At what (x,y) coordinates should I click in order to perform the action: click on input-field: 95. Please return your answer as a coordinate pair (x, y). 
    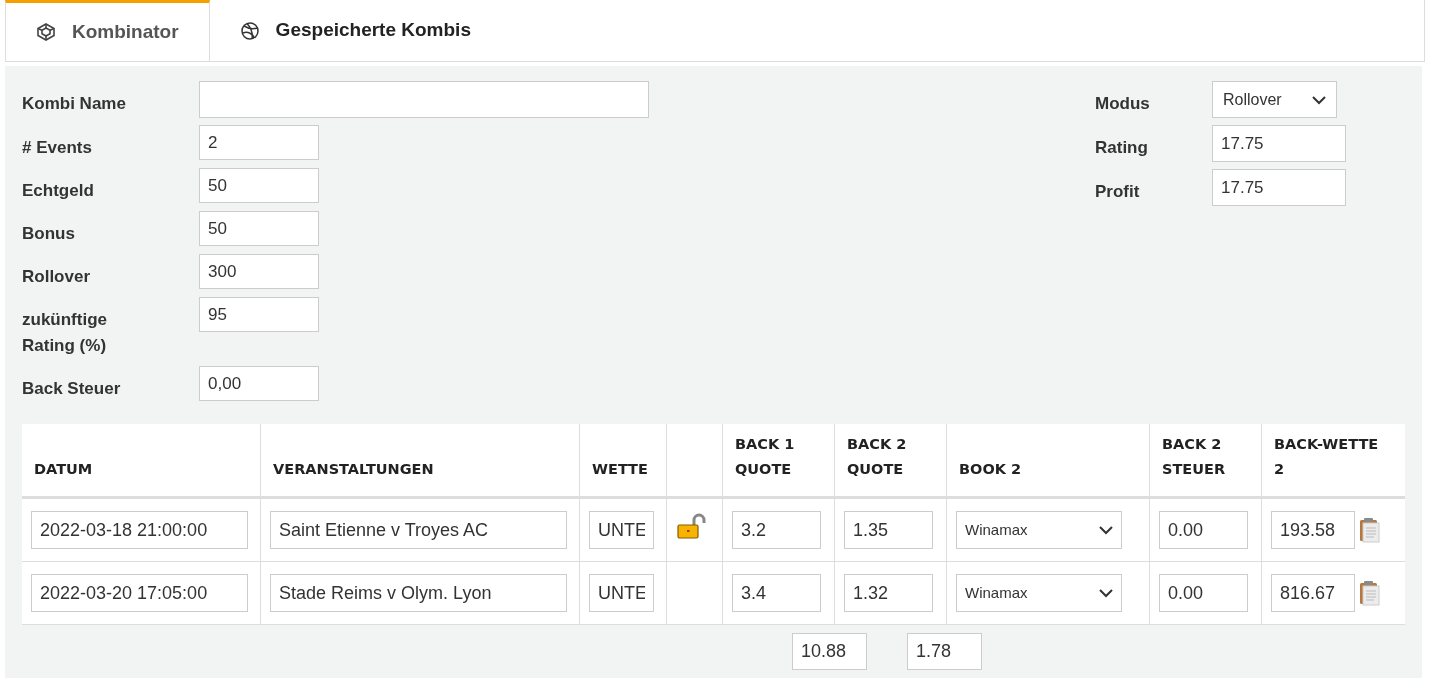
    Looking at the image, I should click on (259, 314).